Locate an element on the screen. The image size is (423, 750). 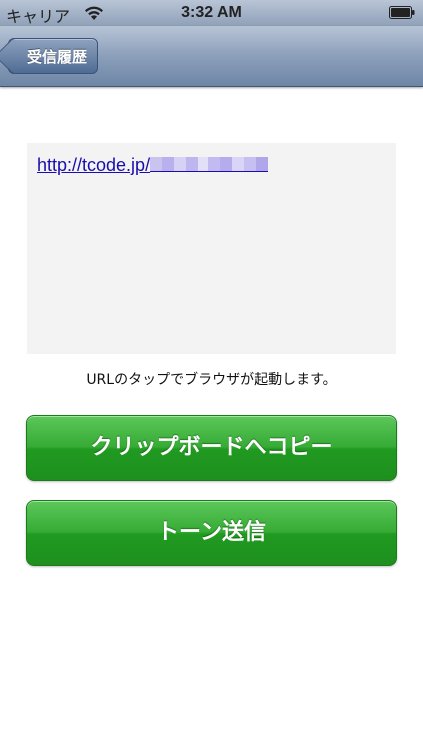
back-button: 受信履歴 is located at coordinates (53, 56).